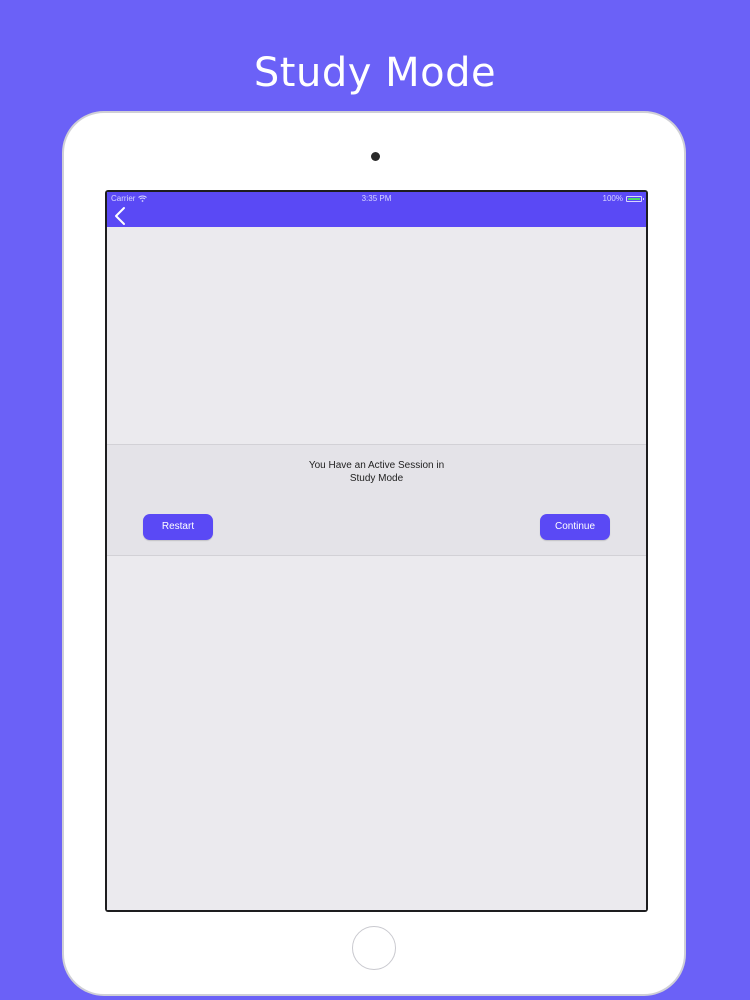 The width and height of the screenshot is (750, 1000). Describe the element at coordinates (575, 527) in the screenshot. I see `continue-button: Continue` at that location.